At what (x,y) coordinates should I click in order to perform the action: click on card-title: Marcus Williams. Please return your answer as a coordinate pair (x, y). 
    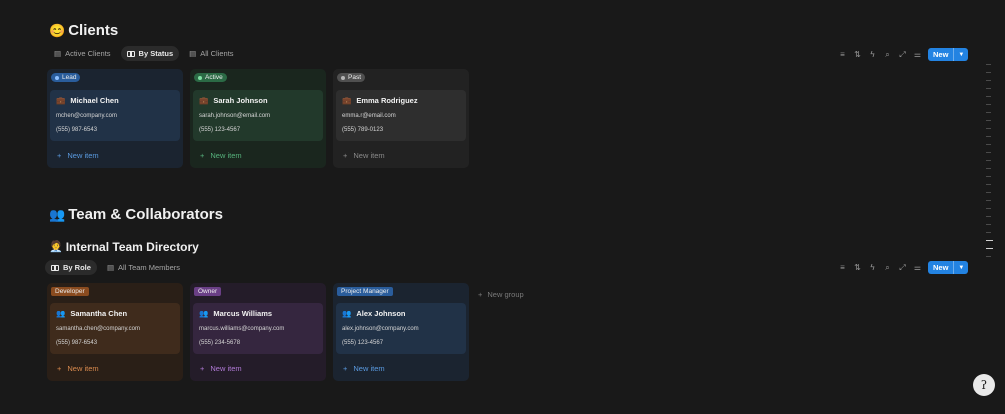
    Looking at the image, I should click on (243, 313).